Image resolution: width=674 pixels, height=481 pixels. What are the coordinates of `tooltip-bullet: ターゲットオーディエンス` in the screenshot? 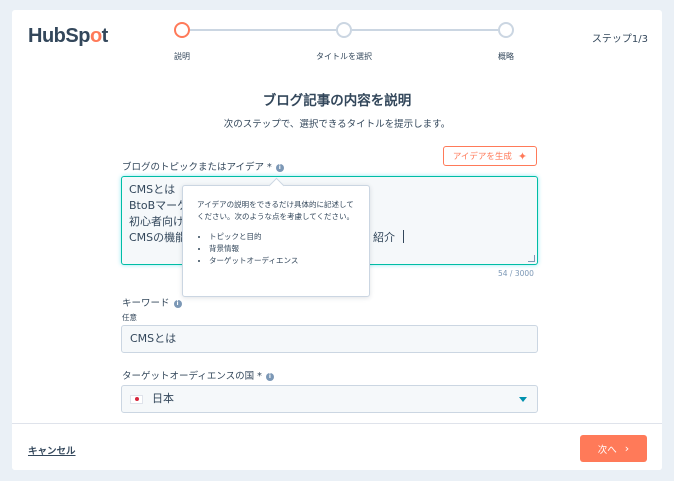 It's located at (282, 261).